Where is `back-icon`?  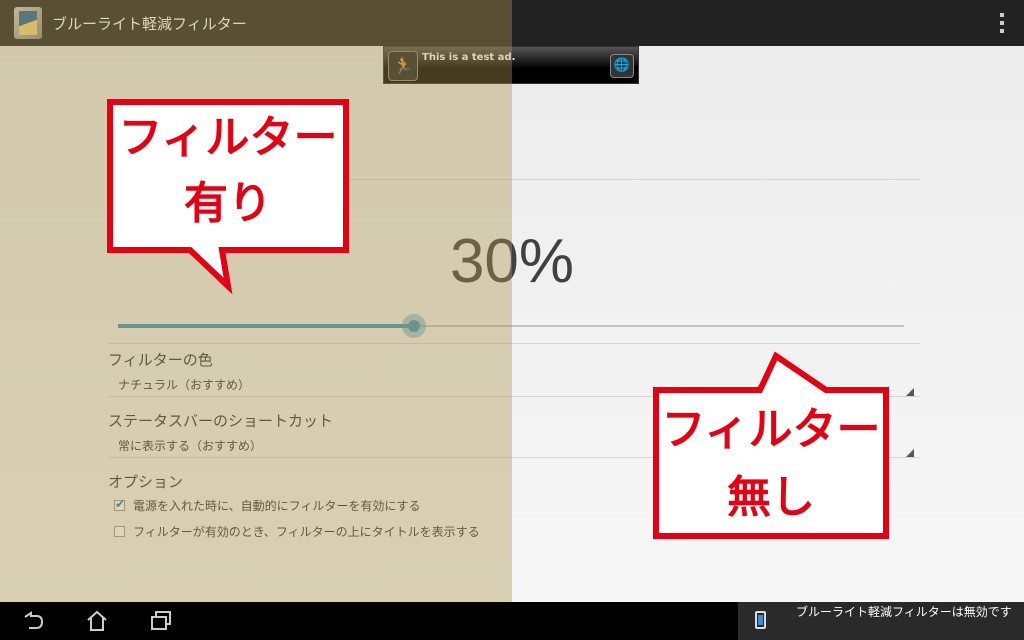
back-icon is located at coordinates (33, 621).